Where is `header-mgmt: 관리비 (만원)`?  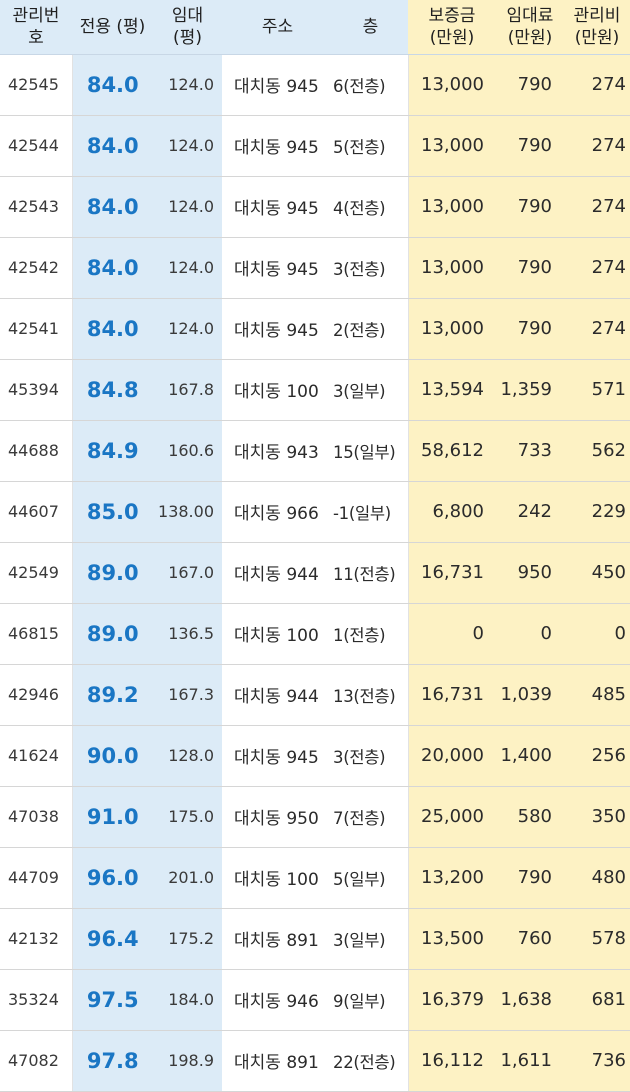 header-mgmt: 관리비 (만원) is located at coordinates (597, 27).